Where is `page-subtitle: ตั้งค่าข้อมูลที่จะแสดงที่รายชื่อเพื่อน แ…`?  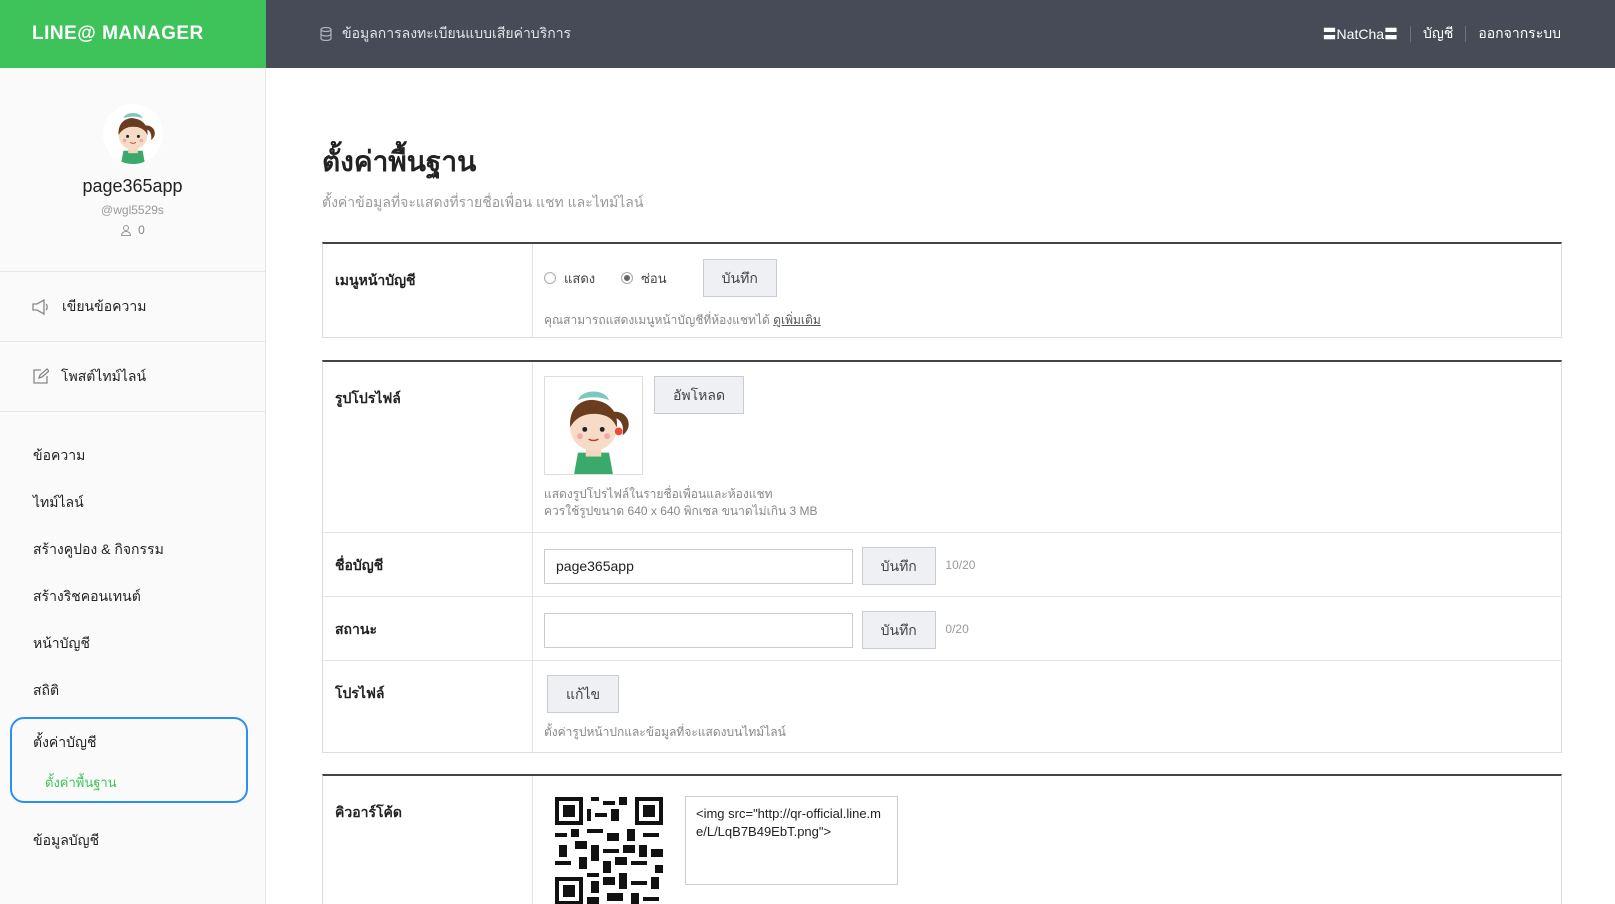 page-subtitle: ตั้งค่าข้อมูลที่จะแสดงที่รายชื่อเพื่อน แ… is located at coordinates (483, 202).